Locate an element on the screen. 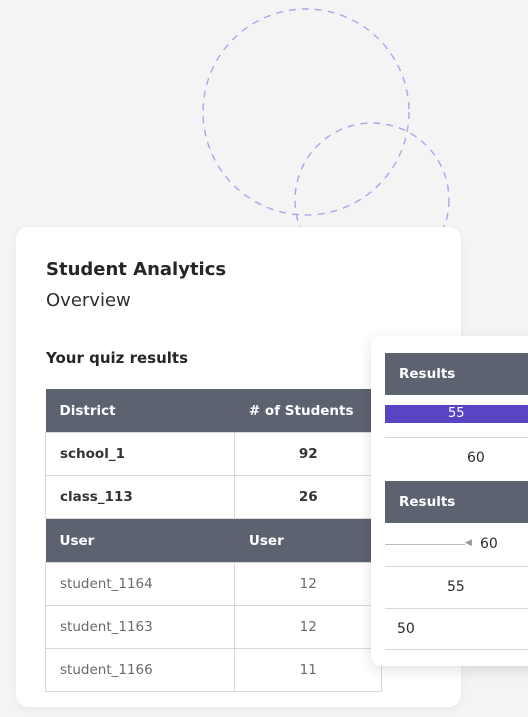 The width and height of the screenshot is (528, 717). table-header-row: District # of Students is located at coordinates (213, 411).